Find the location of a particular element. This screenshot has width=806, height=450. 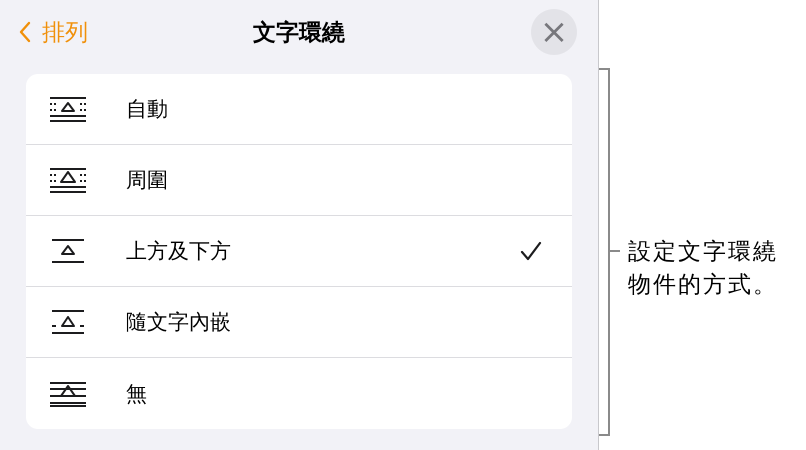

option-label: 自動 is located at coordinates (147, 109).